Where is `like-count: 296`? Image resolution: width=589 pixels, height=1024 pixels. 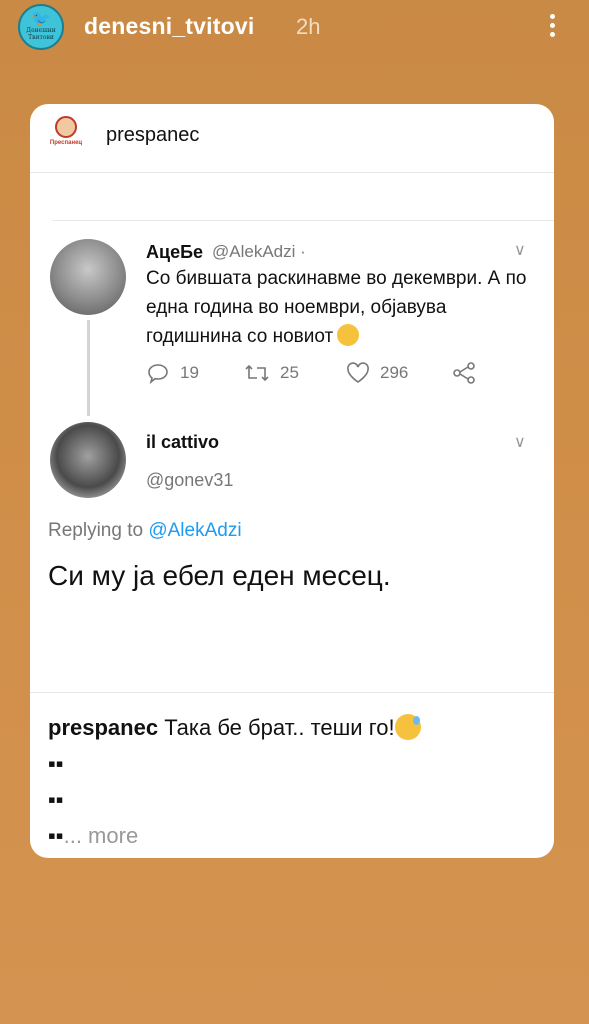 like-count: 296 is located at coordinates (394, 372).